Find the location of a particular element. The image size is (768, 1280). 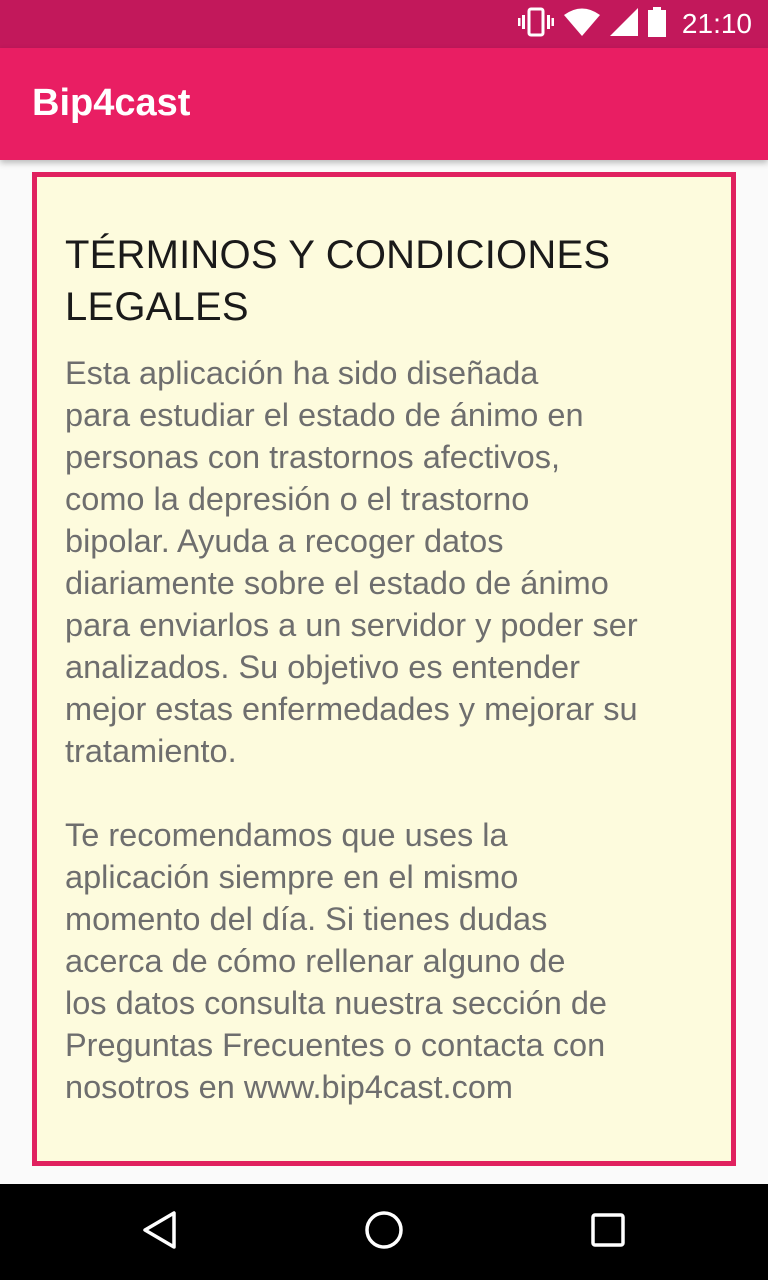

navigation-bar is located at coordinates (384, 1232).